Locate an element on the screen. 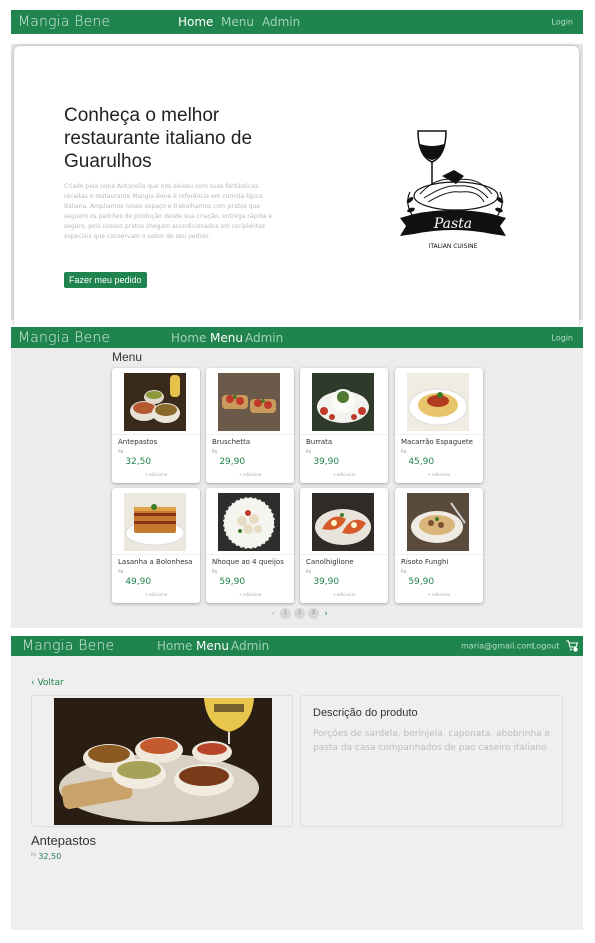 This screenshot has width=595, height=943. navbar-home-page: Mangia Bene Home Menu Admin Login is located at coordinates (297, 22).